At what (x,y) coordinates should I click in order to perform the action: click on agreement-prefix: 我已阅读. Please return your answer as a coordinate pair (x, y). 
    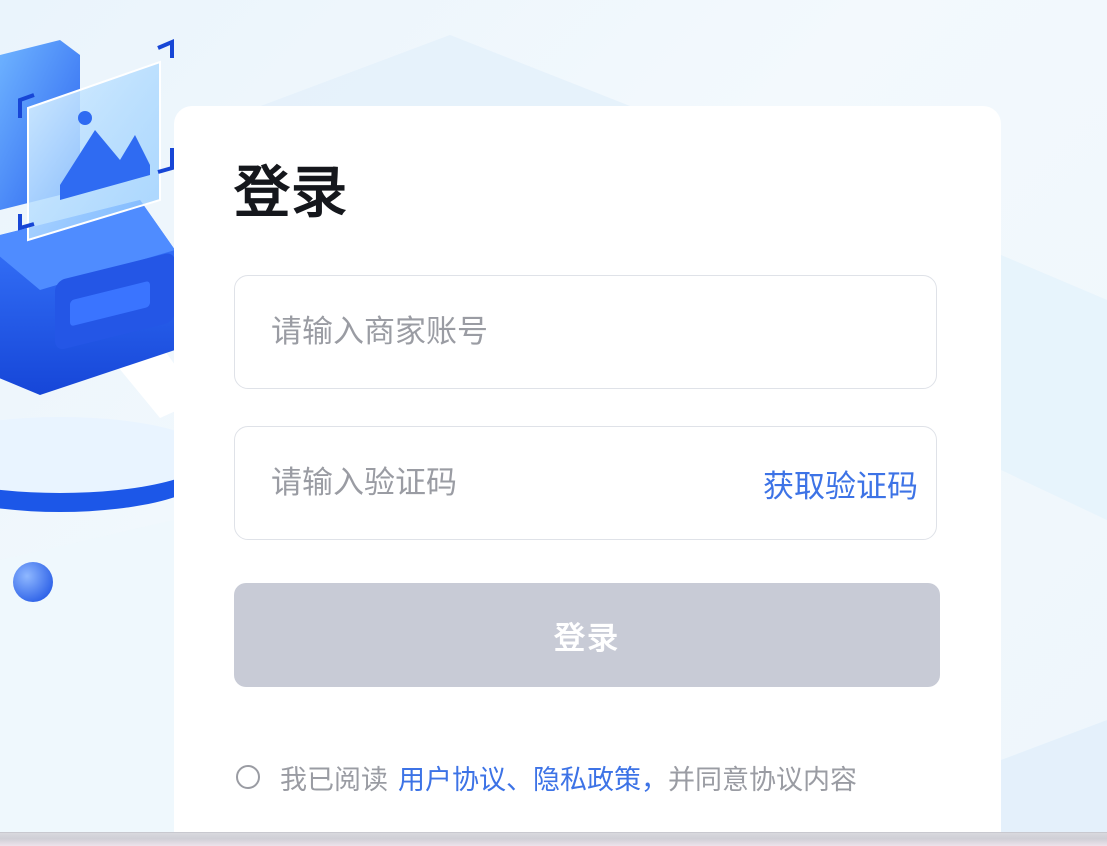
    Looking at the image, I should click on (334, 780).